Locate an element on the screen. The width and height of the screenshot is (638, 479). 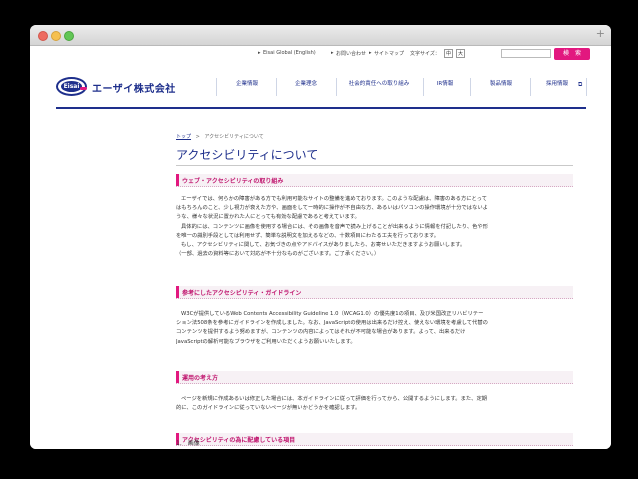
font-size-label: 文字サイズ： is located at coordinates (425, 54).